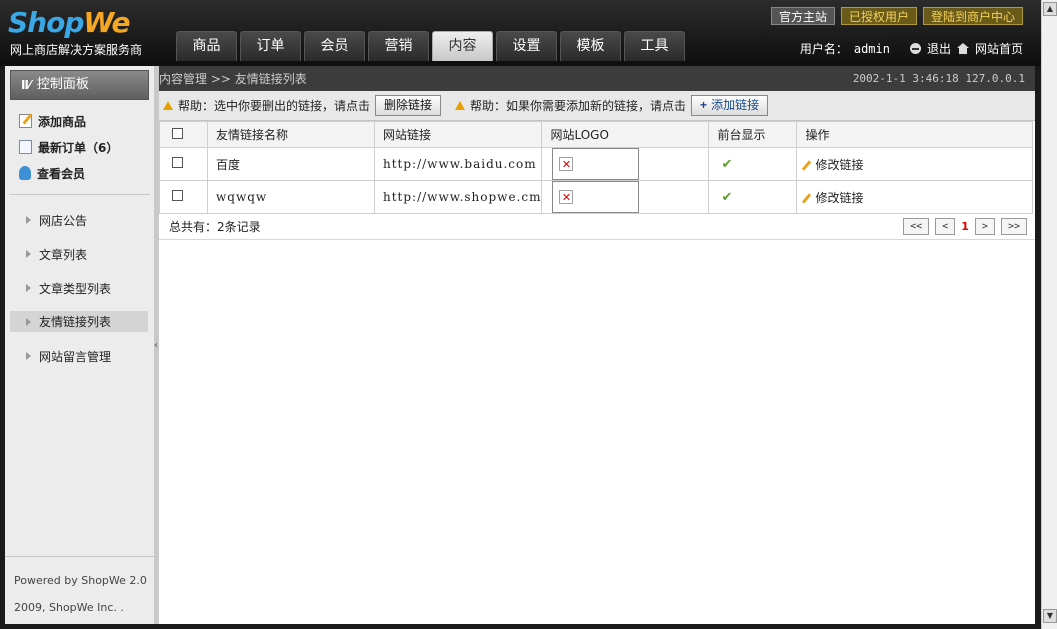 The width and height of the screenshot is (1057, 629). What do you see at coordinates (291, 134) in the screenshot?
I see `col-link-name: 友情链接名称` at bounding box center [291, 134].